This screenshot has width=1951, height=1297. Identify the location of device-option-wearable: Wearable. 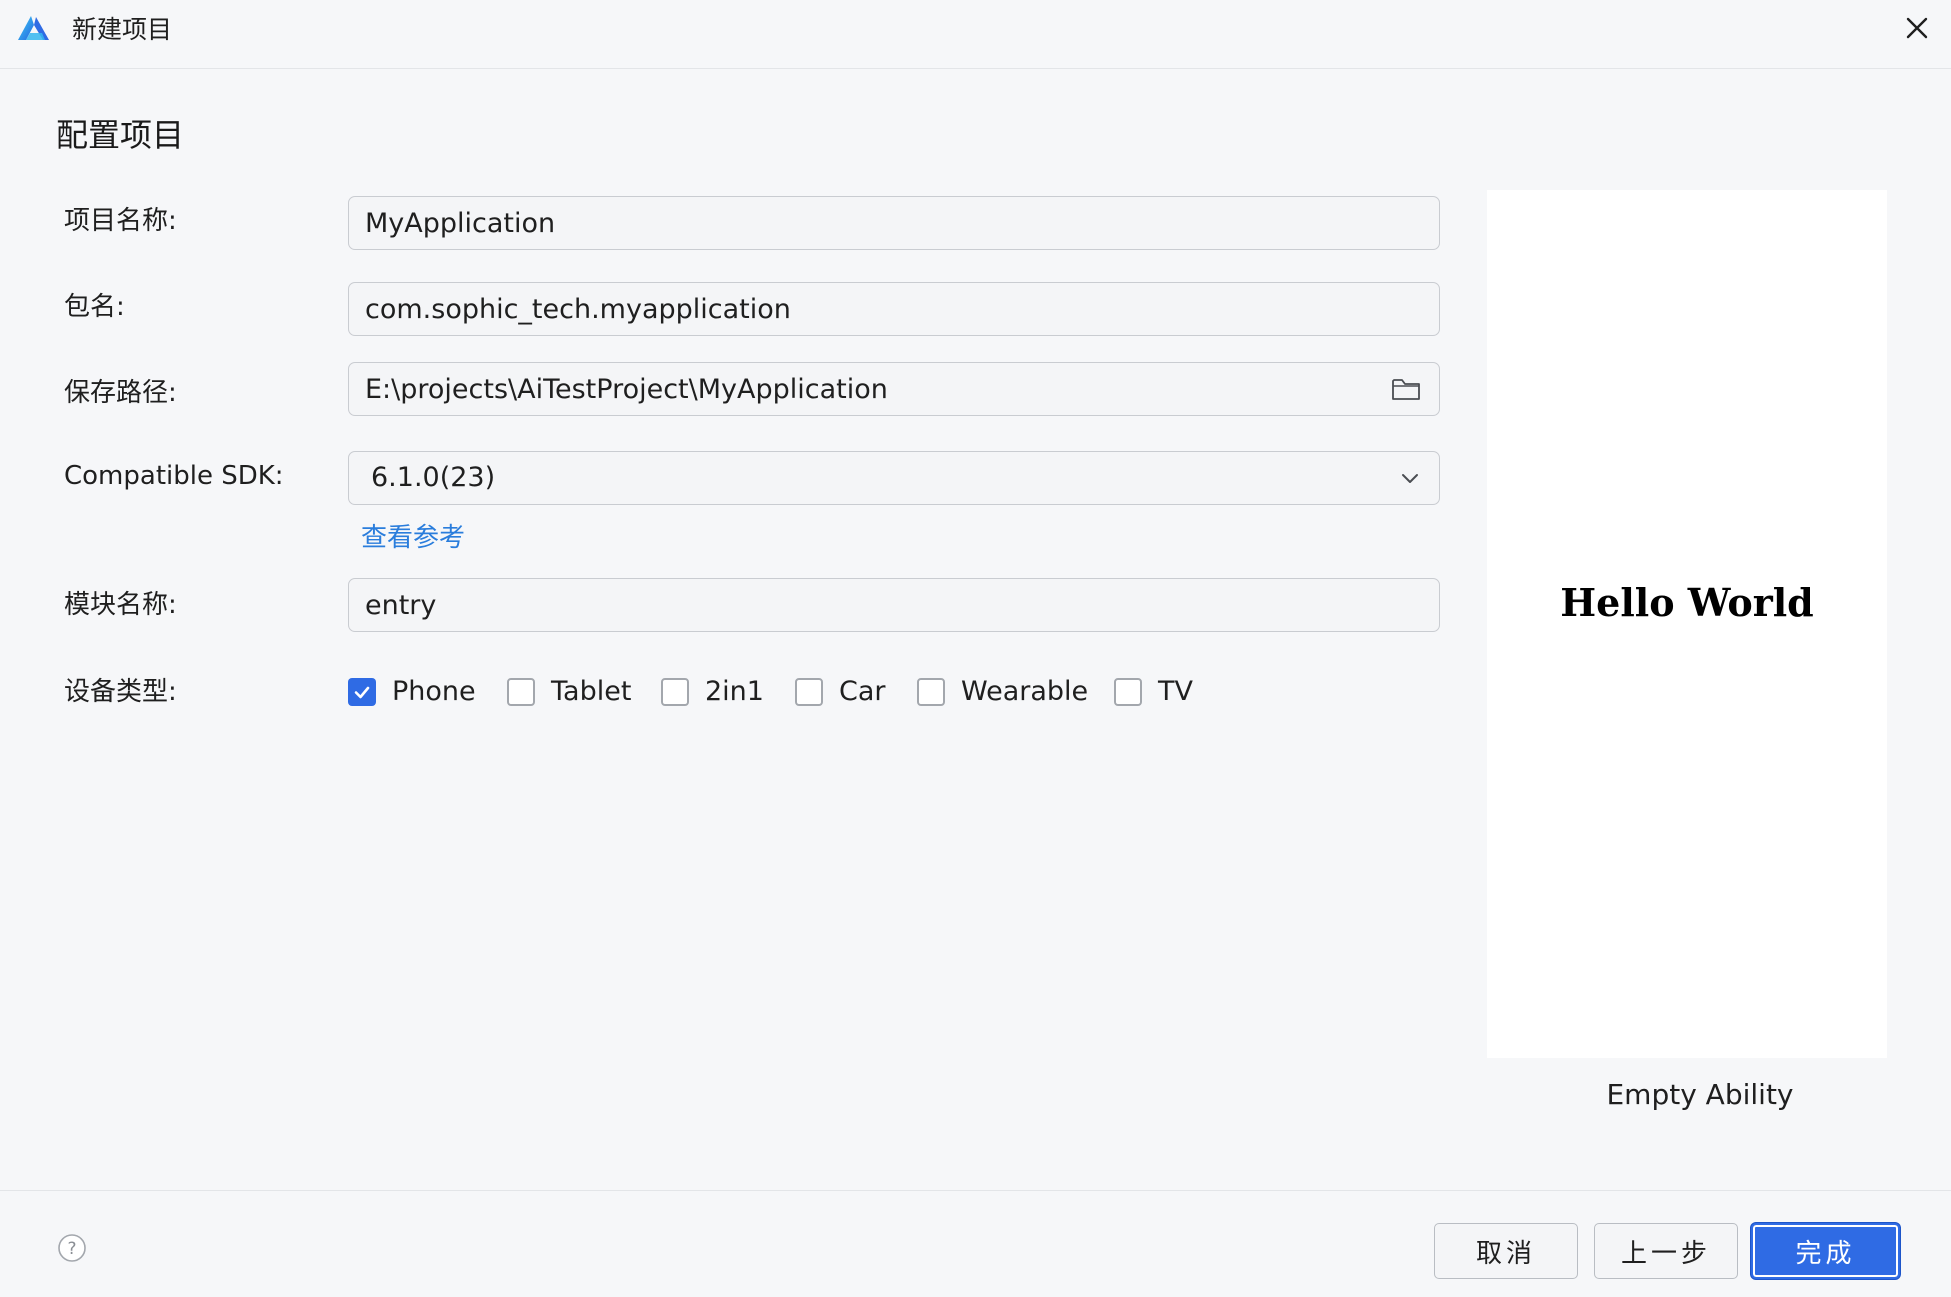
(1002, 692).